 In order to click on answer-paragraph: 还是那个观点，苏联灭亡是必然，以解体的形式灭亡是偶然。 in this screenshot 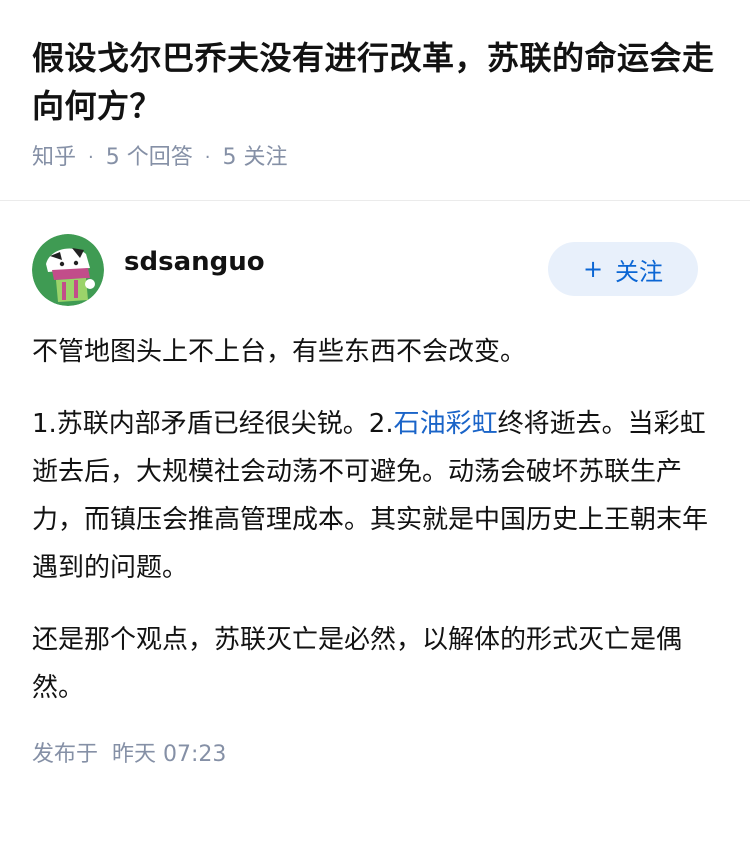, I will do `click(375, 664)`.